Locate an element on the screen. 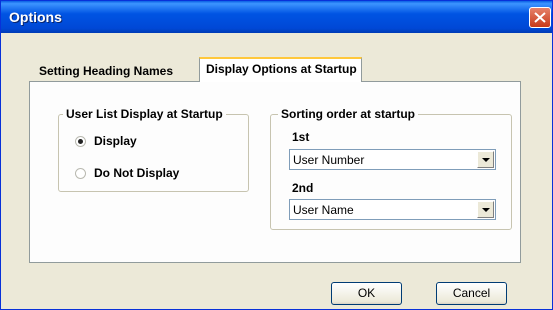  second-sort-dropdown-button is located at coordinates (485, 209).